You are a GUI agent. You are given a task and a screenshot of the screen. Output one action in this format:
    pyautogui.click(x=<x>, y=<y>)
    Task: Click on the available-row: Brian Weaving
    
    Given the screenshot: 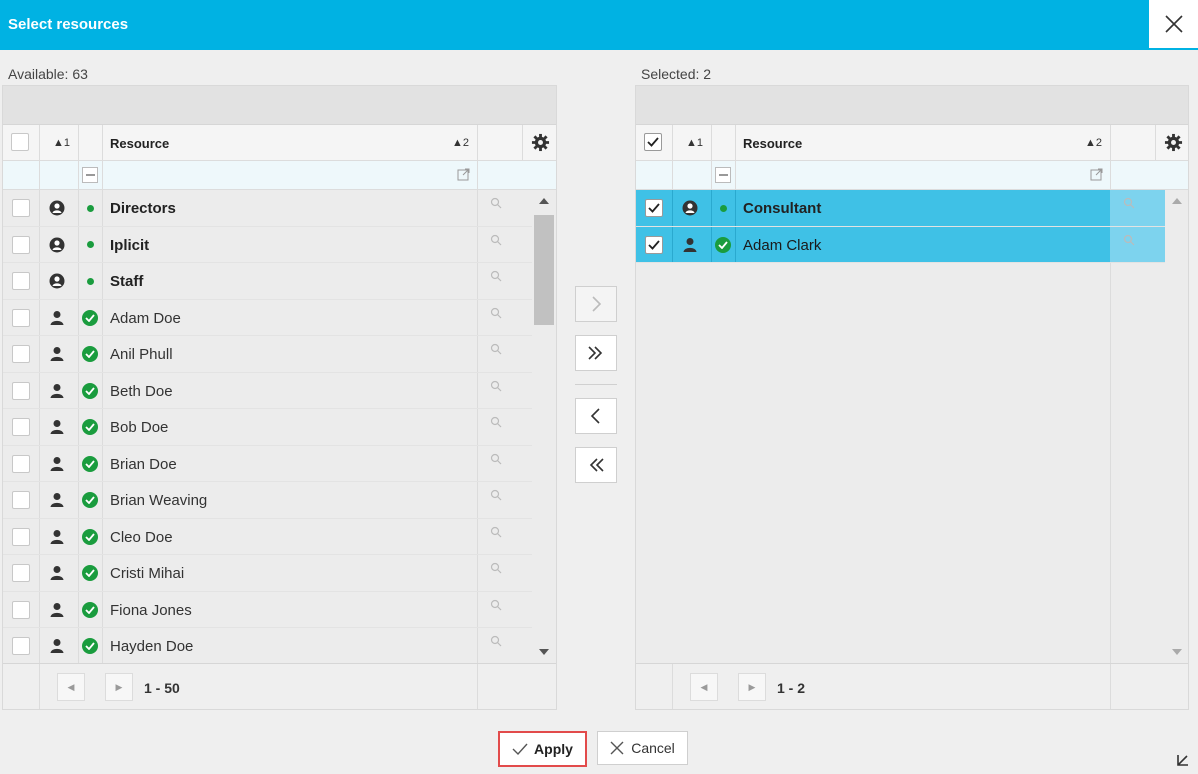 What is the action you would take?
    pyautogui.click(x=267, y=500)
    